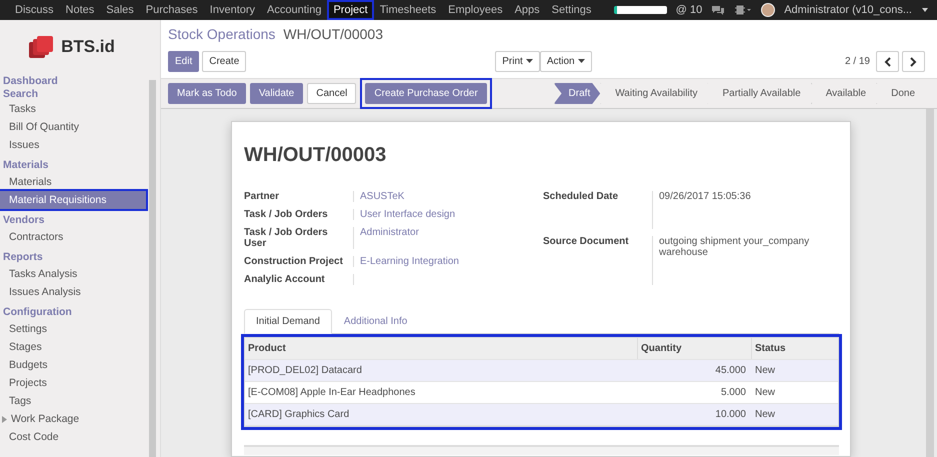  I want to click on column-header: Quantity, so click(694, 348).